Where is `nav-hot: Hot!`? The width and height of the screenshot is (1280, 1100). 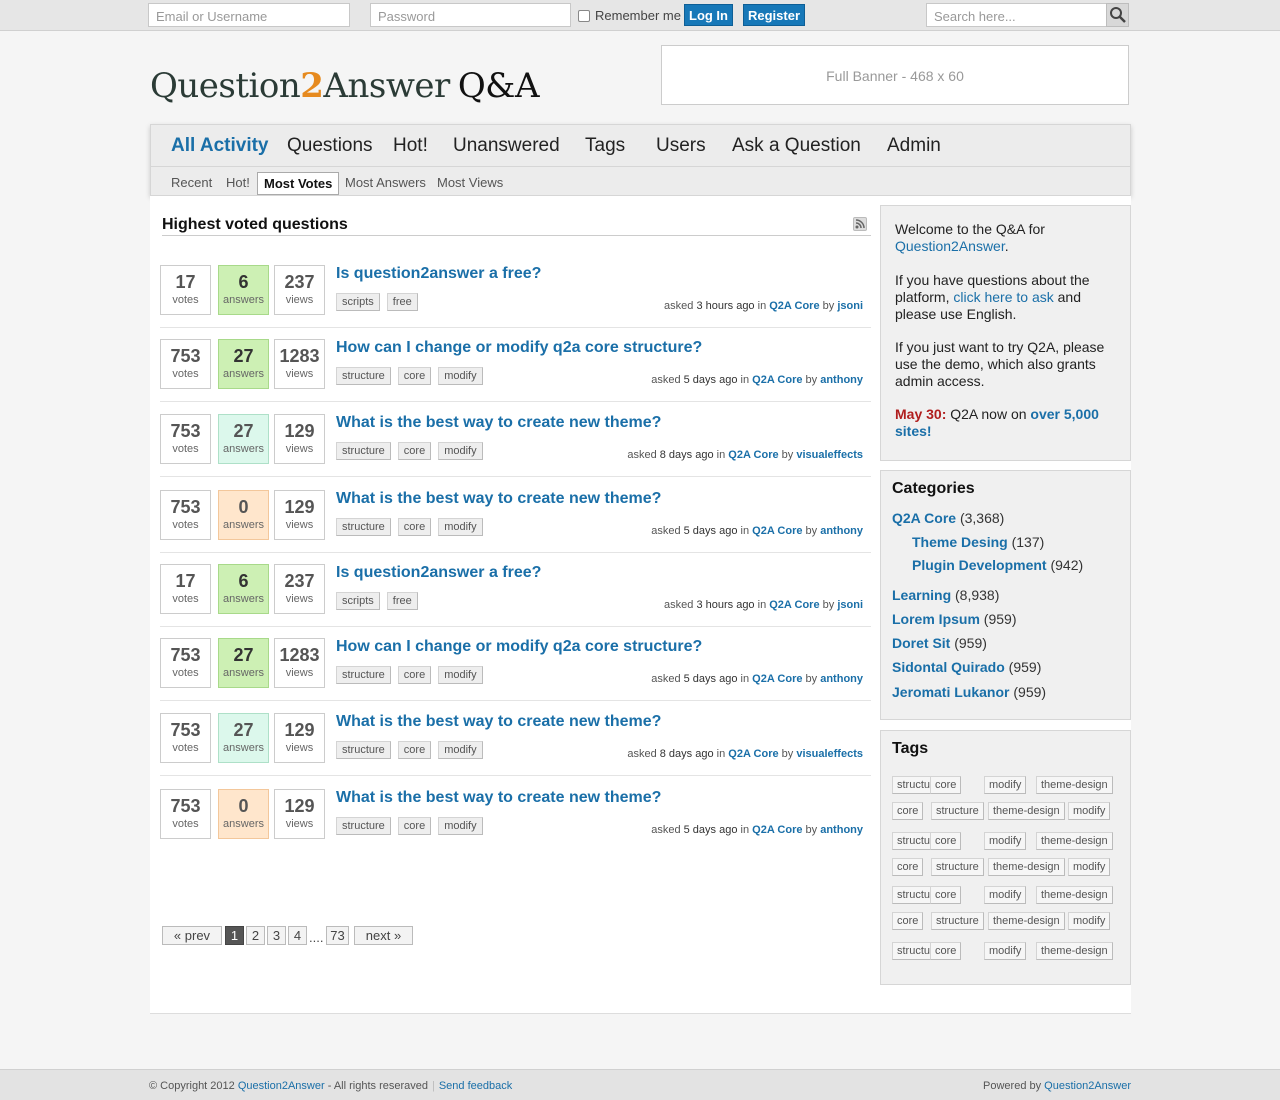
nav-hot: Hot! is located at coordinates (410, 146).